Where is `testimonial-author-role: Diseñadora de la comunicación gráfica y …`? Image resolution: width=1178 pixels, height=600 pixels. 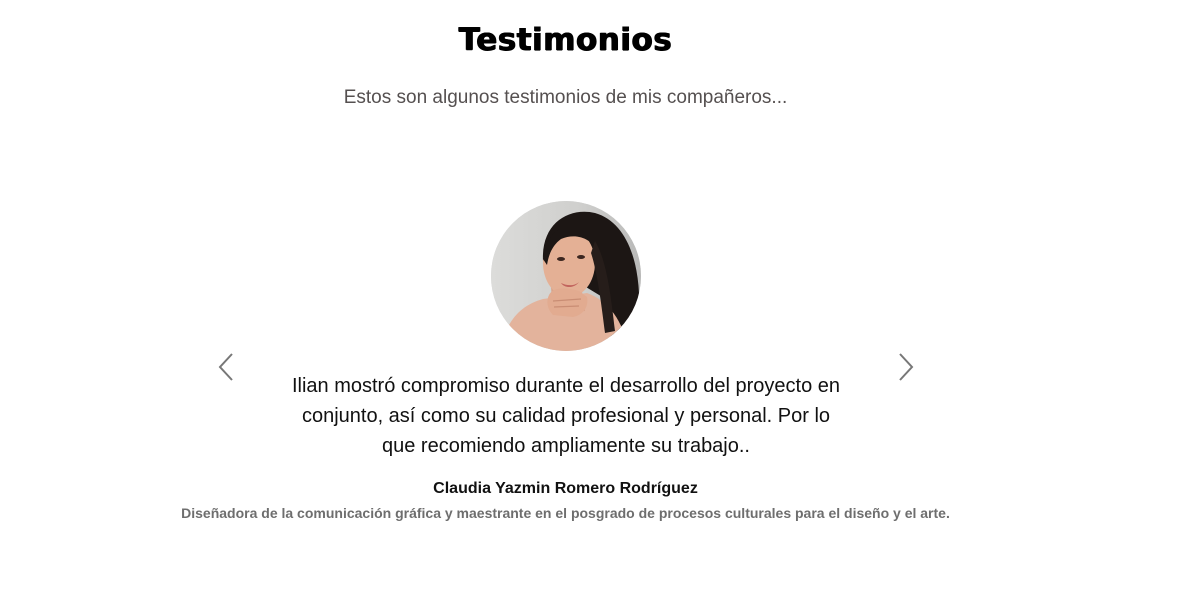
testimonial-author-role: Diseñadora de la comunicación gráfica y … is located at coordinates (565, 513).